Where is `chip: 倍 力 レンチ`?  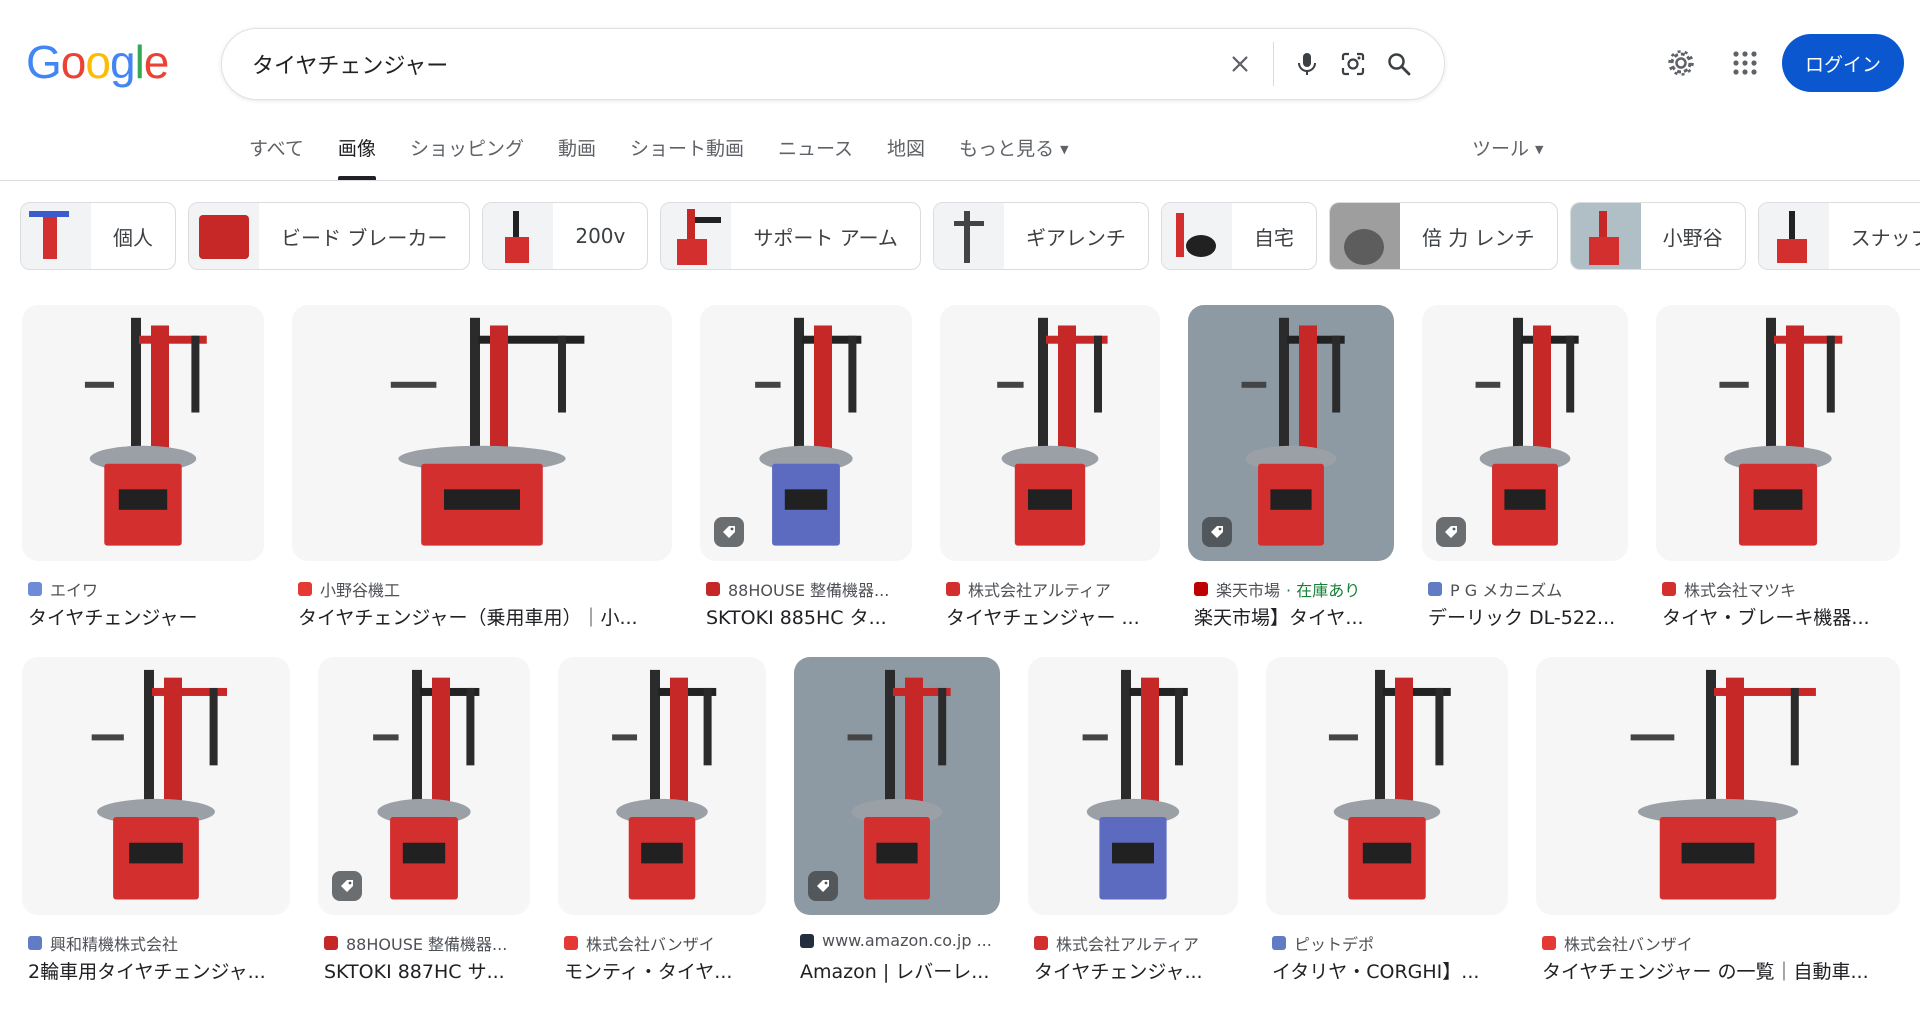
chip: 倍 力 レンチ is located at coordinates (1443, 236).